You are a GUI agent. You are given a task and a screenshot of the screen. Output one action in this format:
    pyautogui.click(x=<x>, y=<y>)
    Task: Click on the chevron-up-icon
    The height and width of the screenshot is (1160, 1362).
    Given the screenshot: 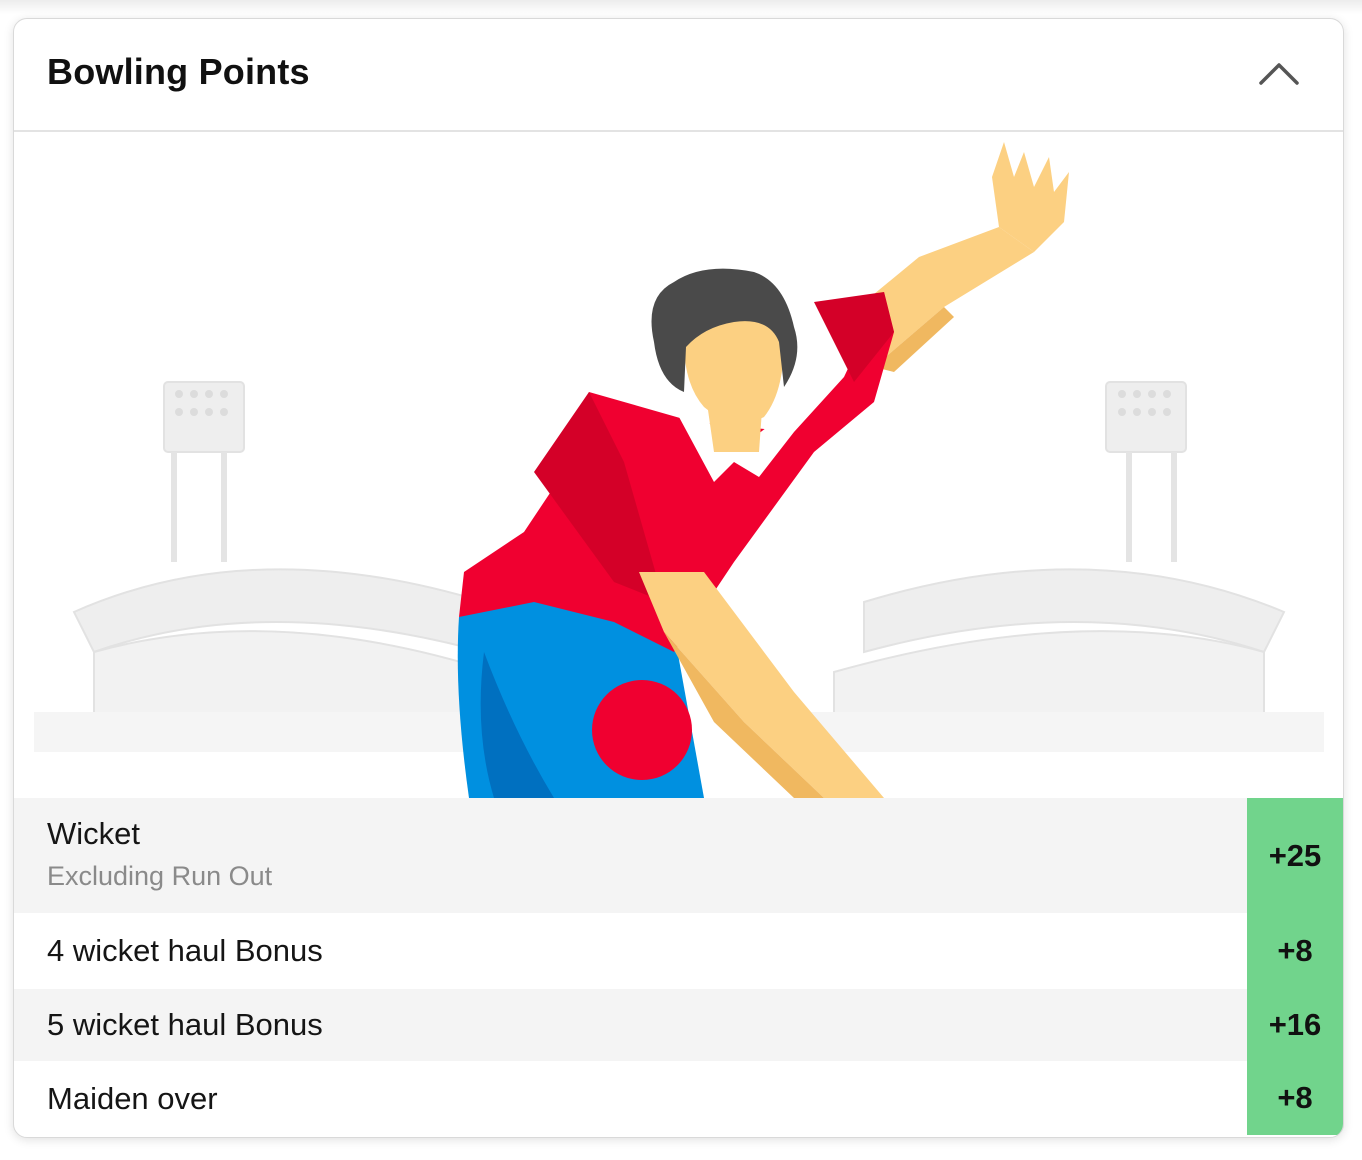 What is the action you would take?
    pyautogui.click(x=1279, y=74)
    